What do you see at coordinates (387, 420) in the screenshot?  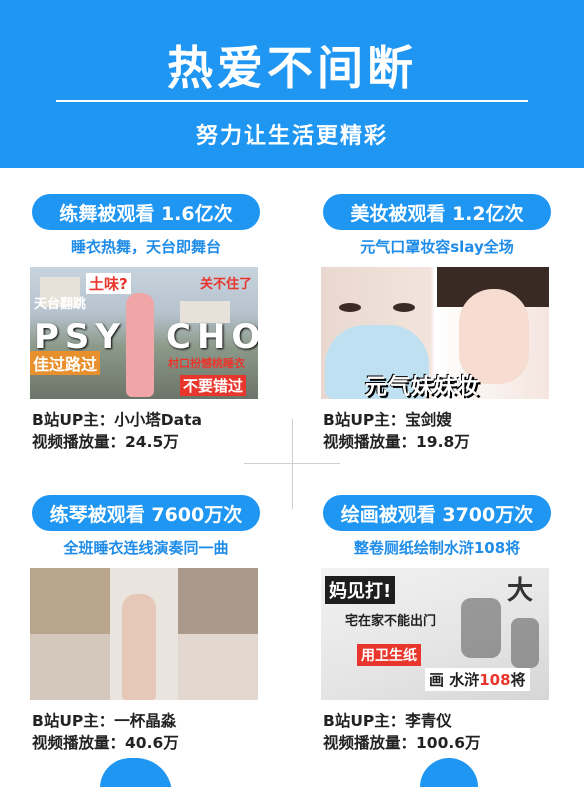 I see `uploader-name: B站UP主：宝剑嫂` at bounding box center [387, 420].